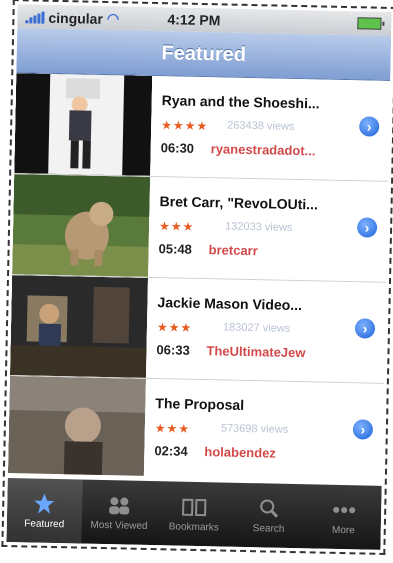 The height and width of the screenshot is (563, 393). Describe the element at coordinates (256, 328) in the screenshot. I see `view-count: 183027 views` at that location.